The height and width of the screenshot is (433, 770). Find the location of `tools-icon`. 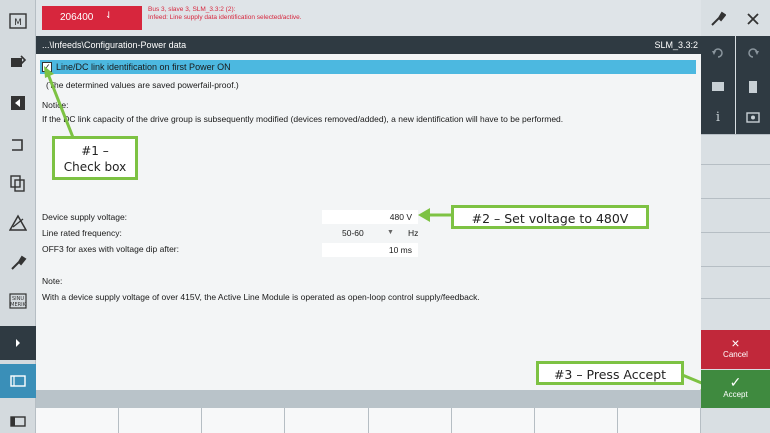

tools-icon is located at coordinates (753, 19).